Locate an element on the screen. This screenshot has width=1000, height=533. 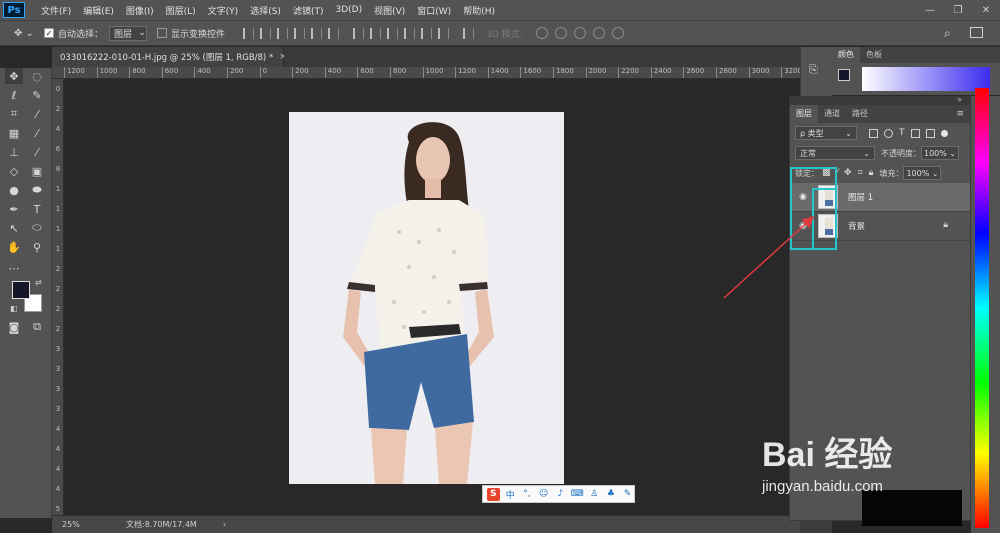
brush-tool-icon: ⁄ is located at coordinates (37, 133).